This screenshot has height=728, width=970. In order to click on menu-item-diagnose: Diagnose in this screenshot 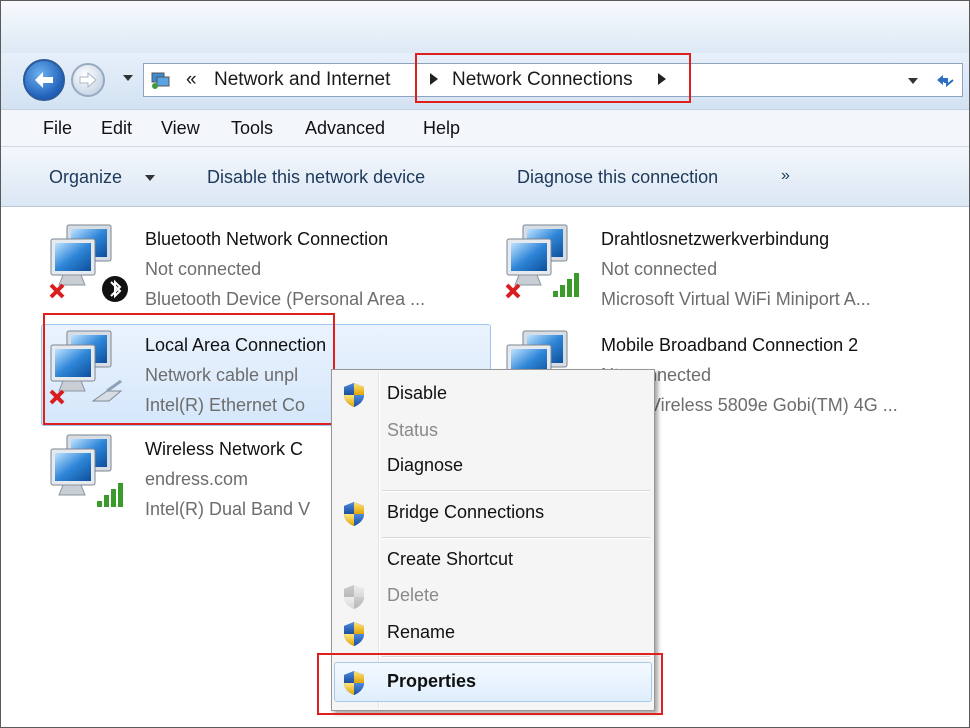, I will do `click(493, 467)`.